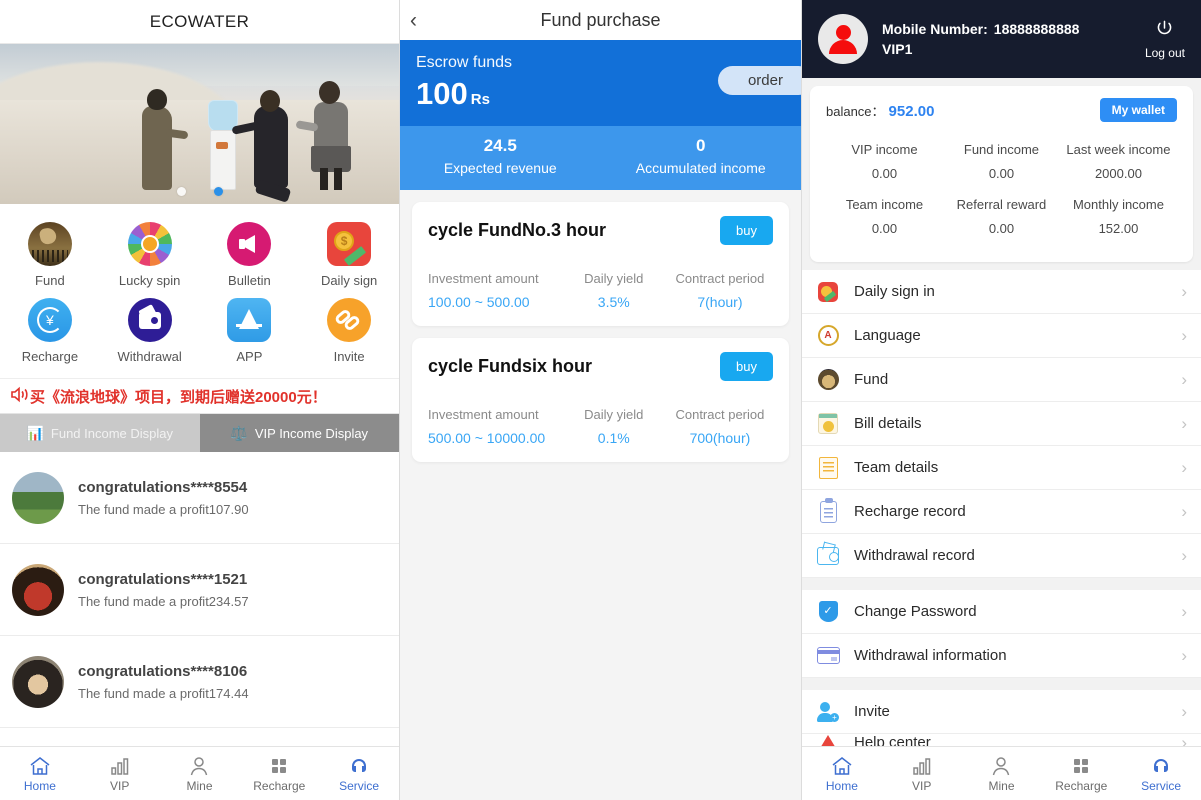 This screenshot has width=1201, height=800. Describe the element at coordinates (855, 111) in the screenshot. I see `balance-label: balance：` at that location.